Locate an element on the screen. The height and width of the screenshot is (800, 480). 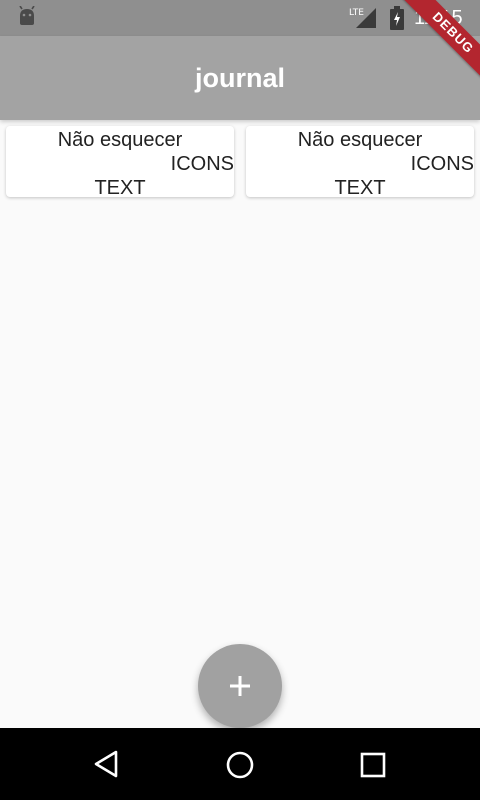
home-icon is located at coordinates (240, 765).